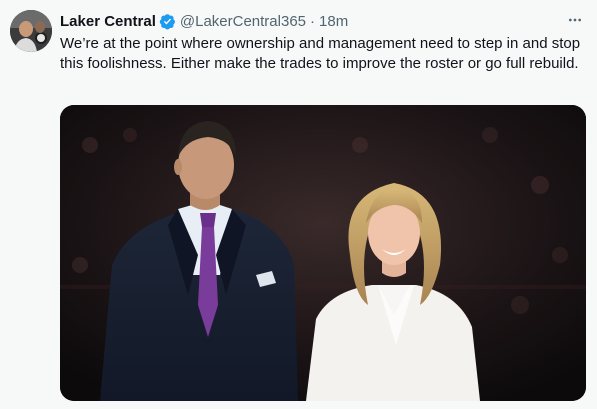 The height and width of the screenshot is (409, 597). Describe the element at coordinates (333, 21) in the screenshot. I see `tweet-timestamp: 18m` at that location.